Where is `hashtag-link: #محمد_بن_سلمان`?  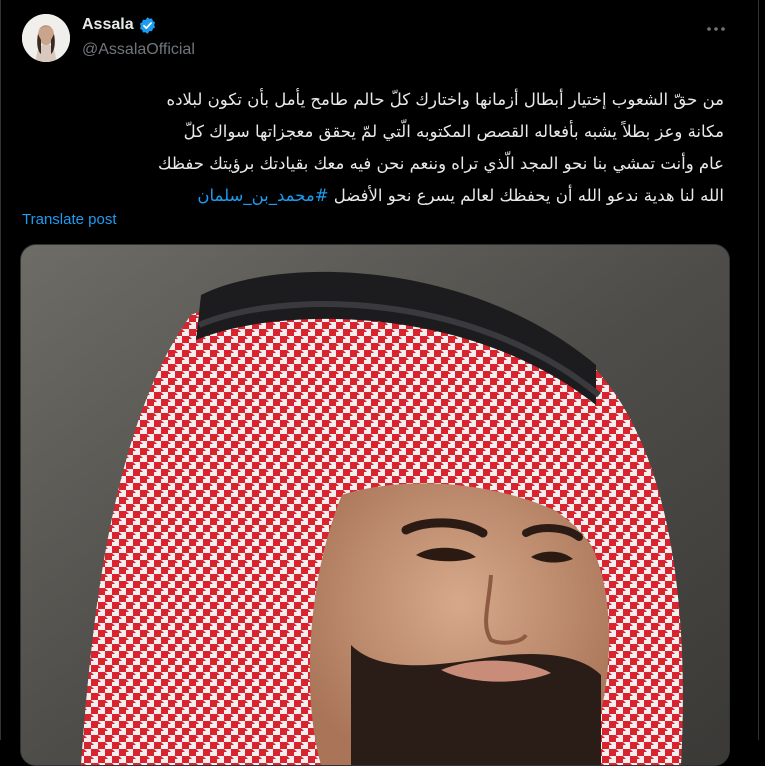 hashtag-link: #محمد_بن_سلمان is located at coordinates (262, 195).